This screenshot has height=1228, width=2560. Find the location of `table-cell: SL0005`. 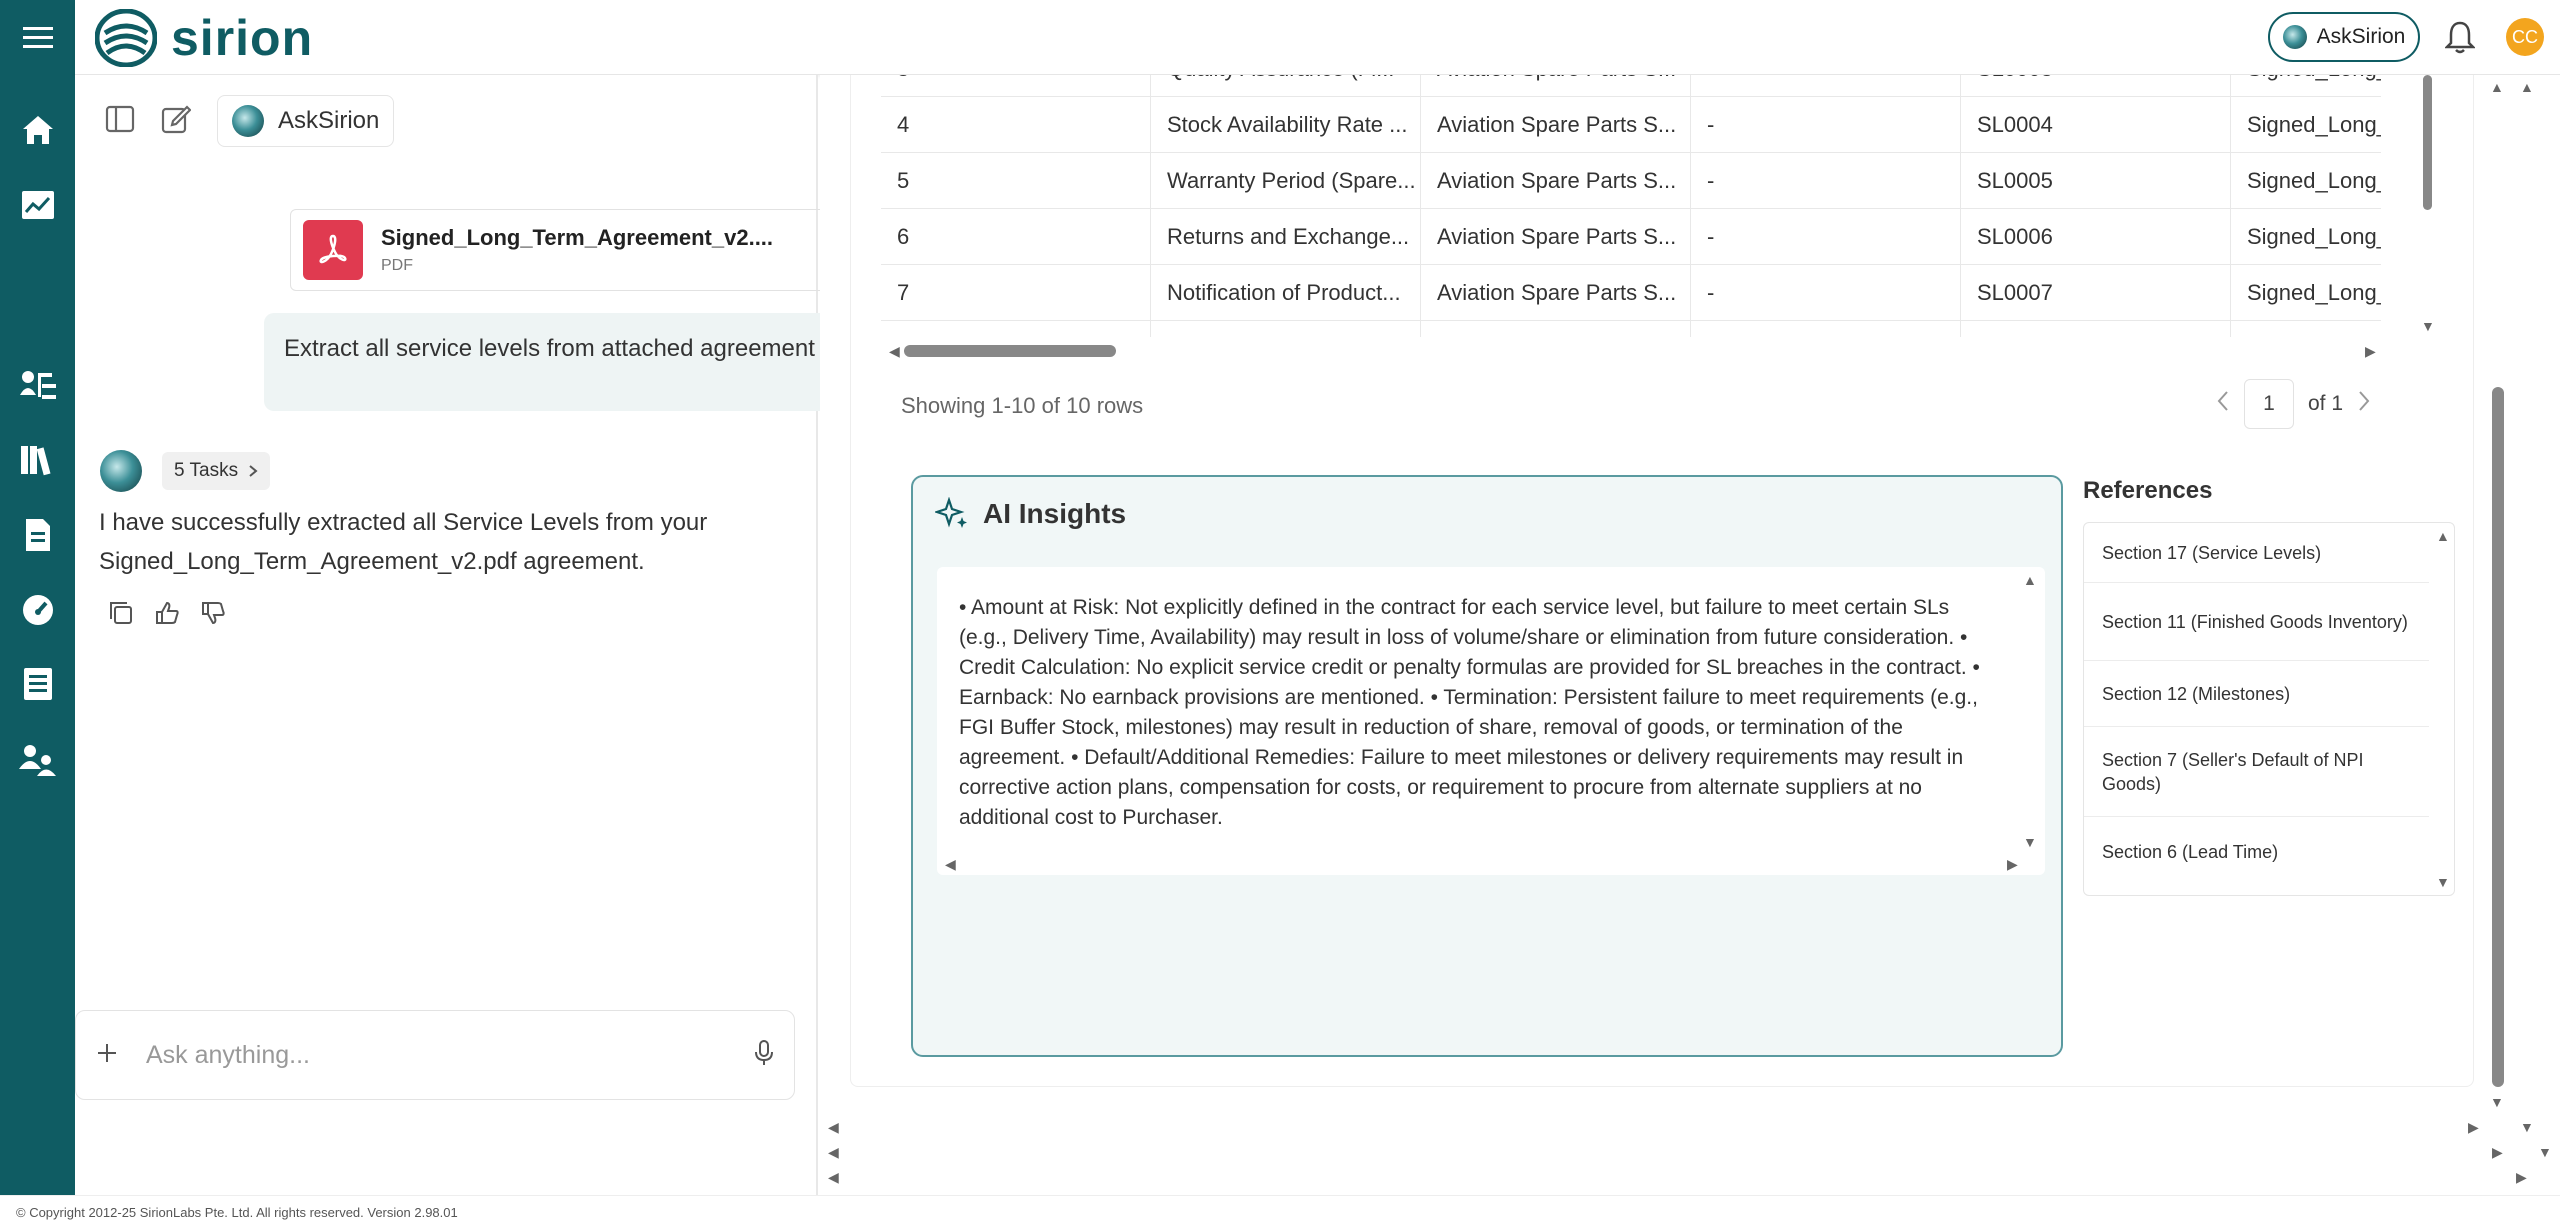

table-cell: SL0005 is located at coordinates (2096, 181).